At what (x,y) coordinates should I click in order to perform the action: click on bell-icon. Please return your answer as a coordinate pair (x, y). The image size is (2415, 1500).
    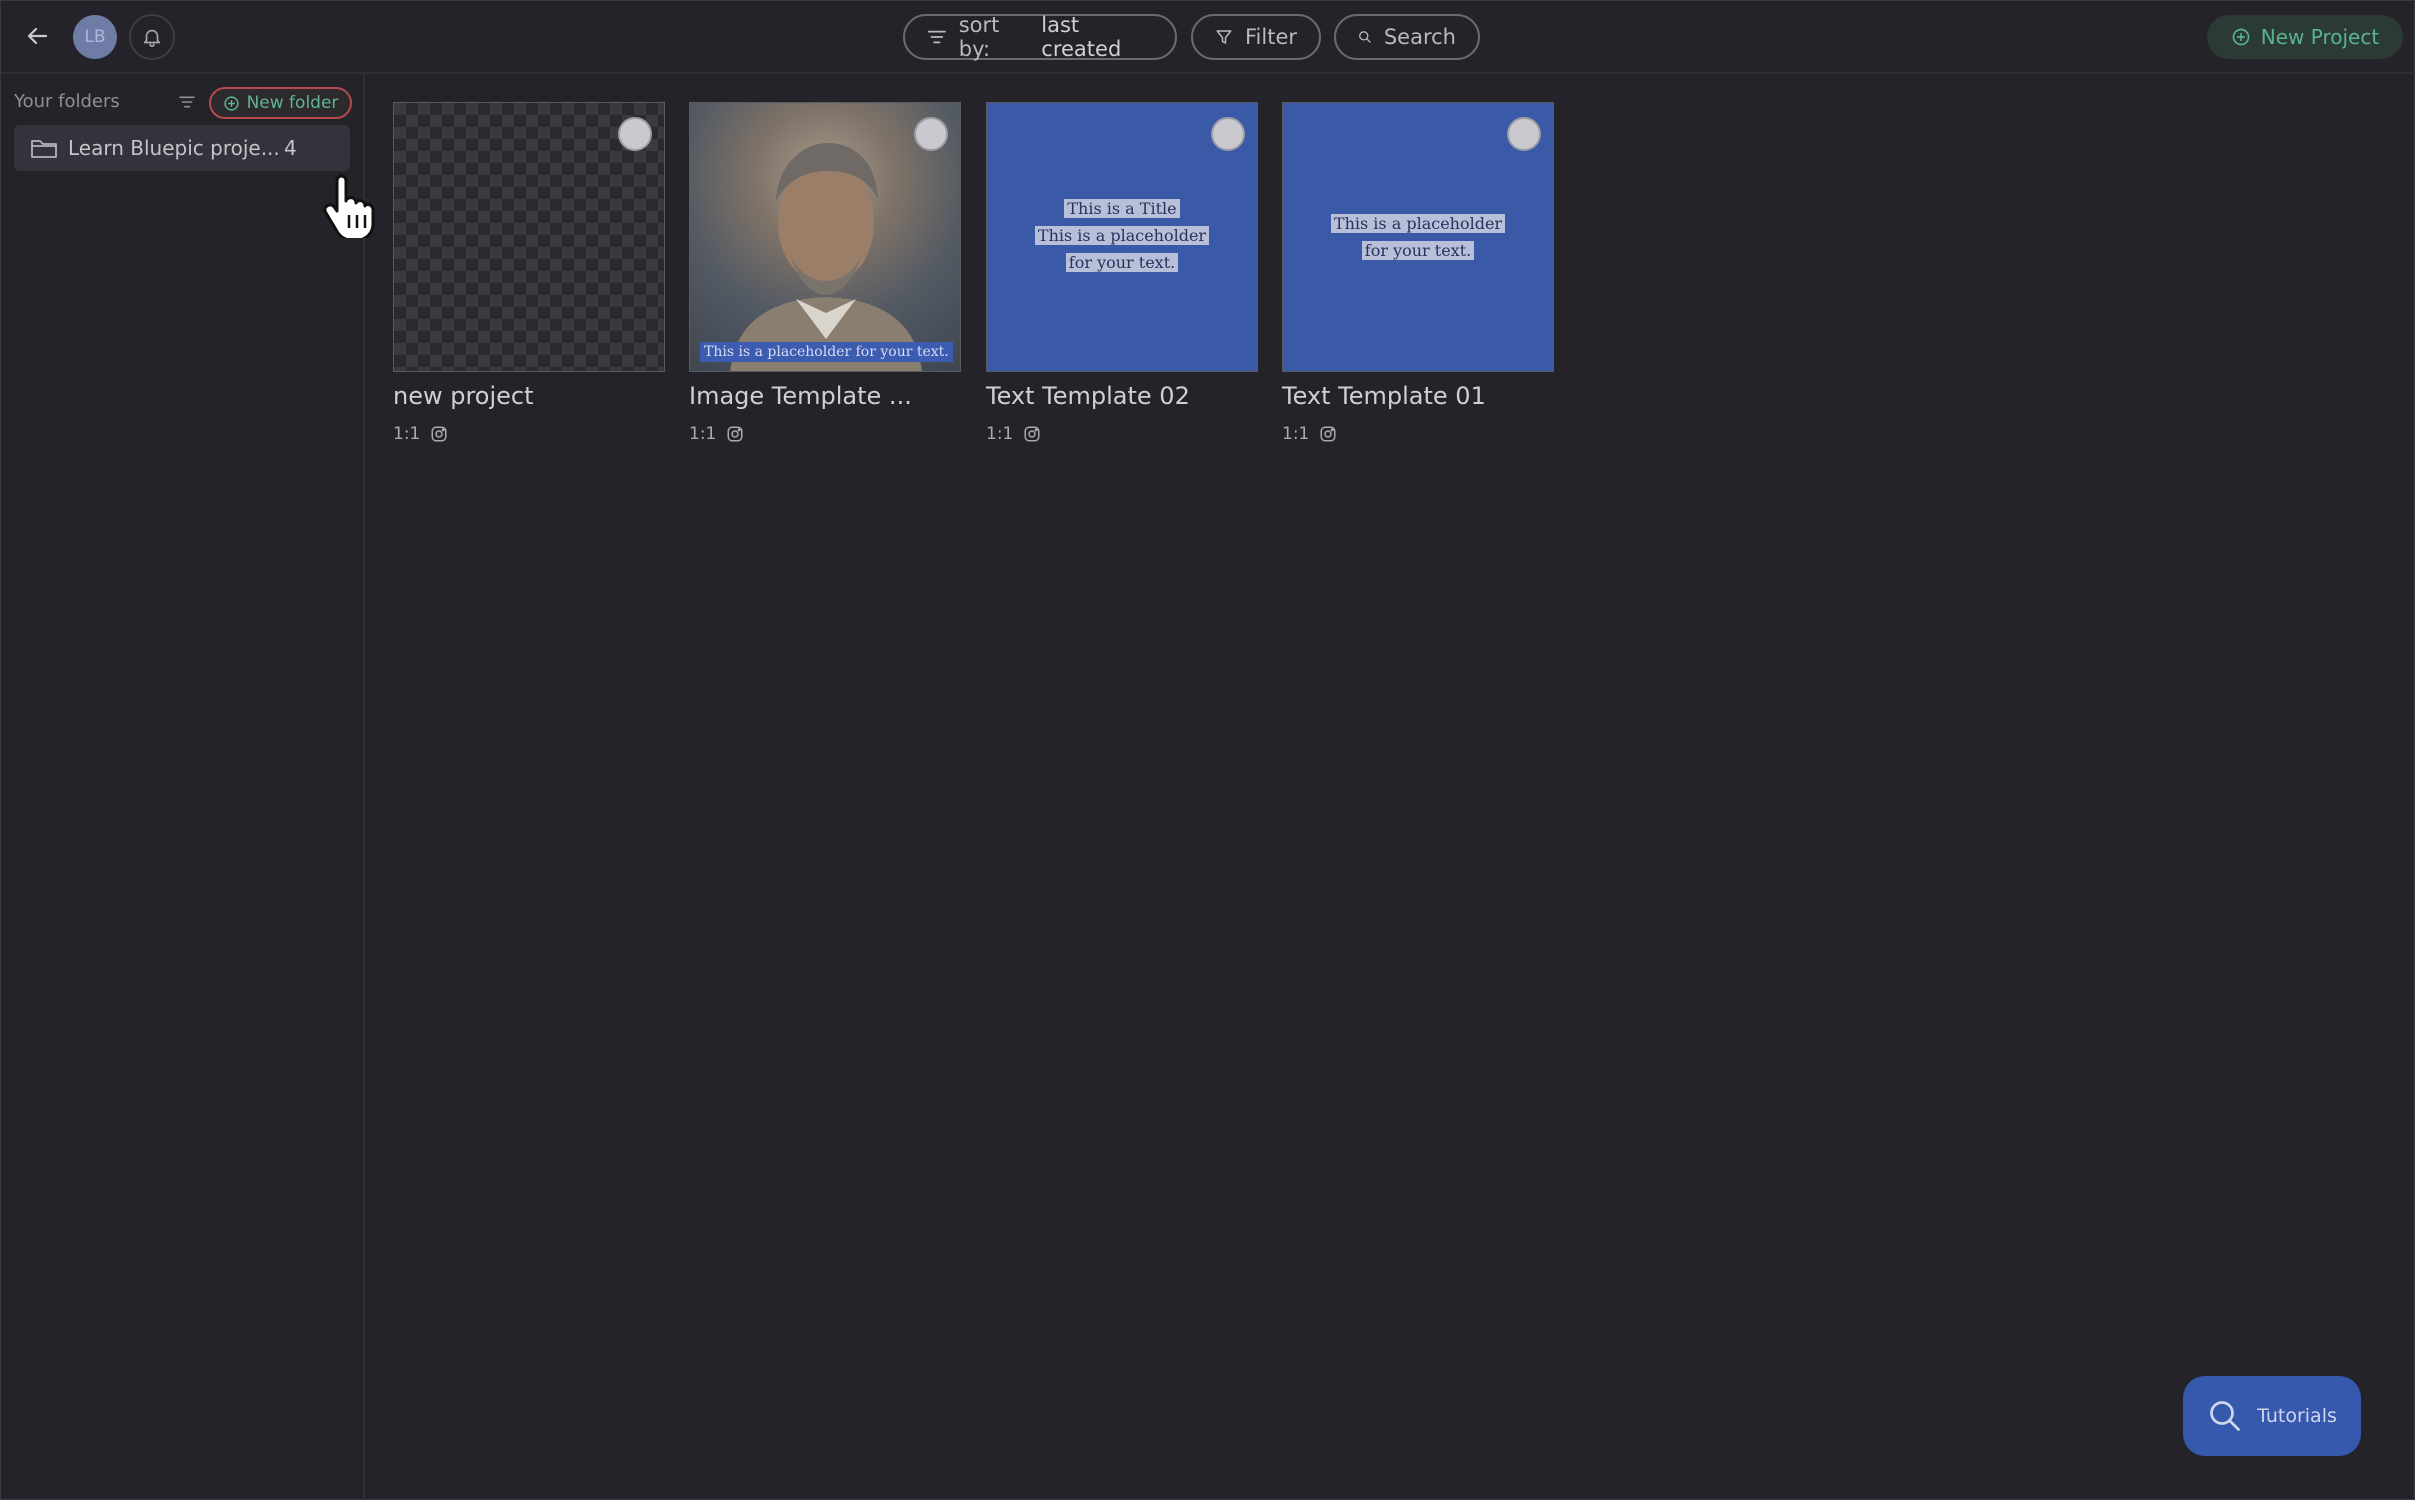
    Looking at the image, I should click on (152, 38).